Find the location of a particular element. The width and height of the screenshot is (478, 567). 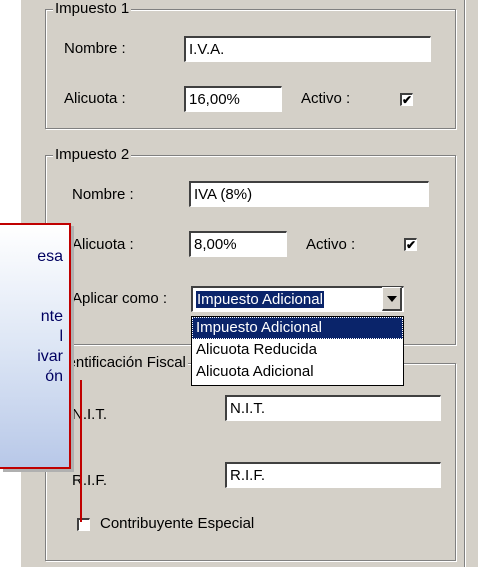

panel-divider-highlight is located at coordinates (465, 283).